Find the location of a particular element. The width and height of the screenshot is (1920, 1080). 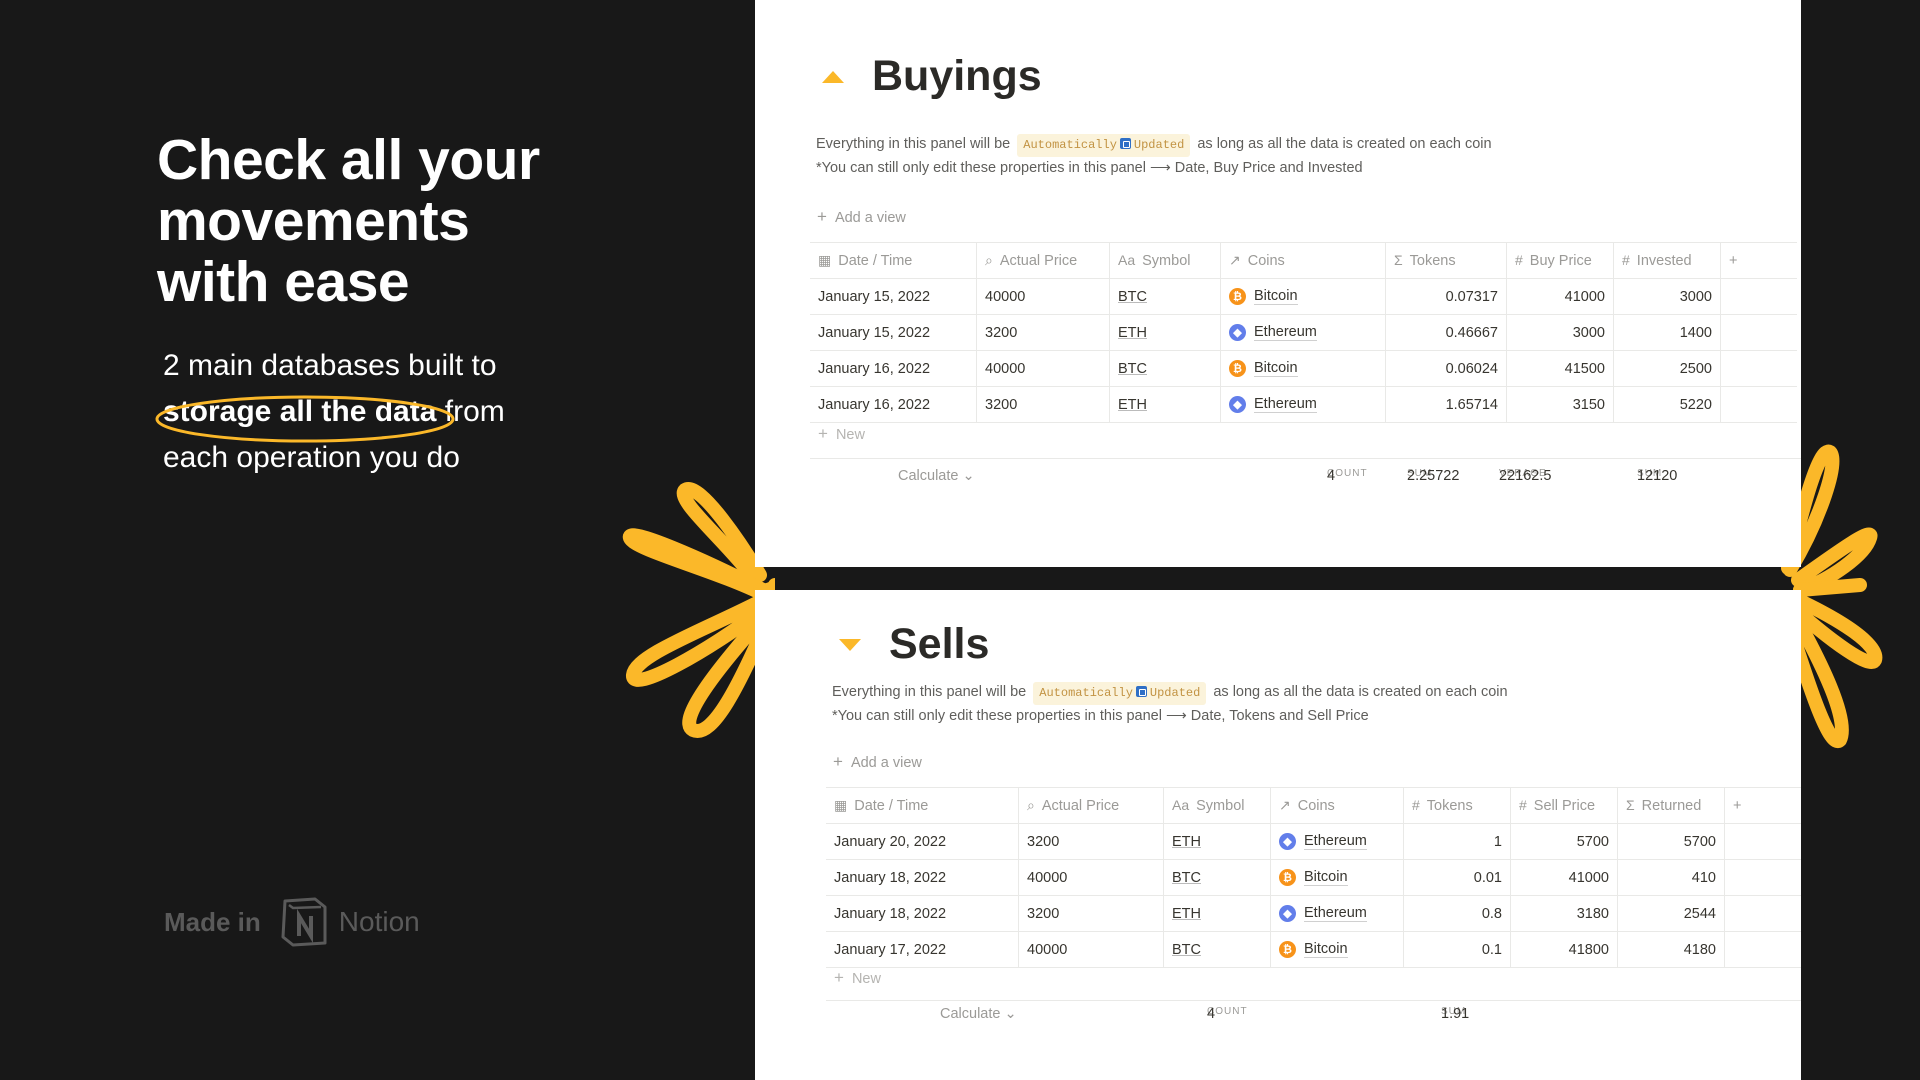

cell-returned: 4180 is located at coordinates (1671, 949).